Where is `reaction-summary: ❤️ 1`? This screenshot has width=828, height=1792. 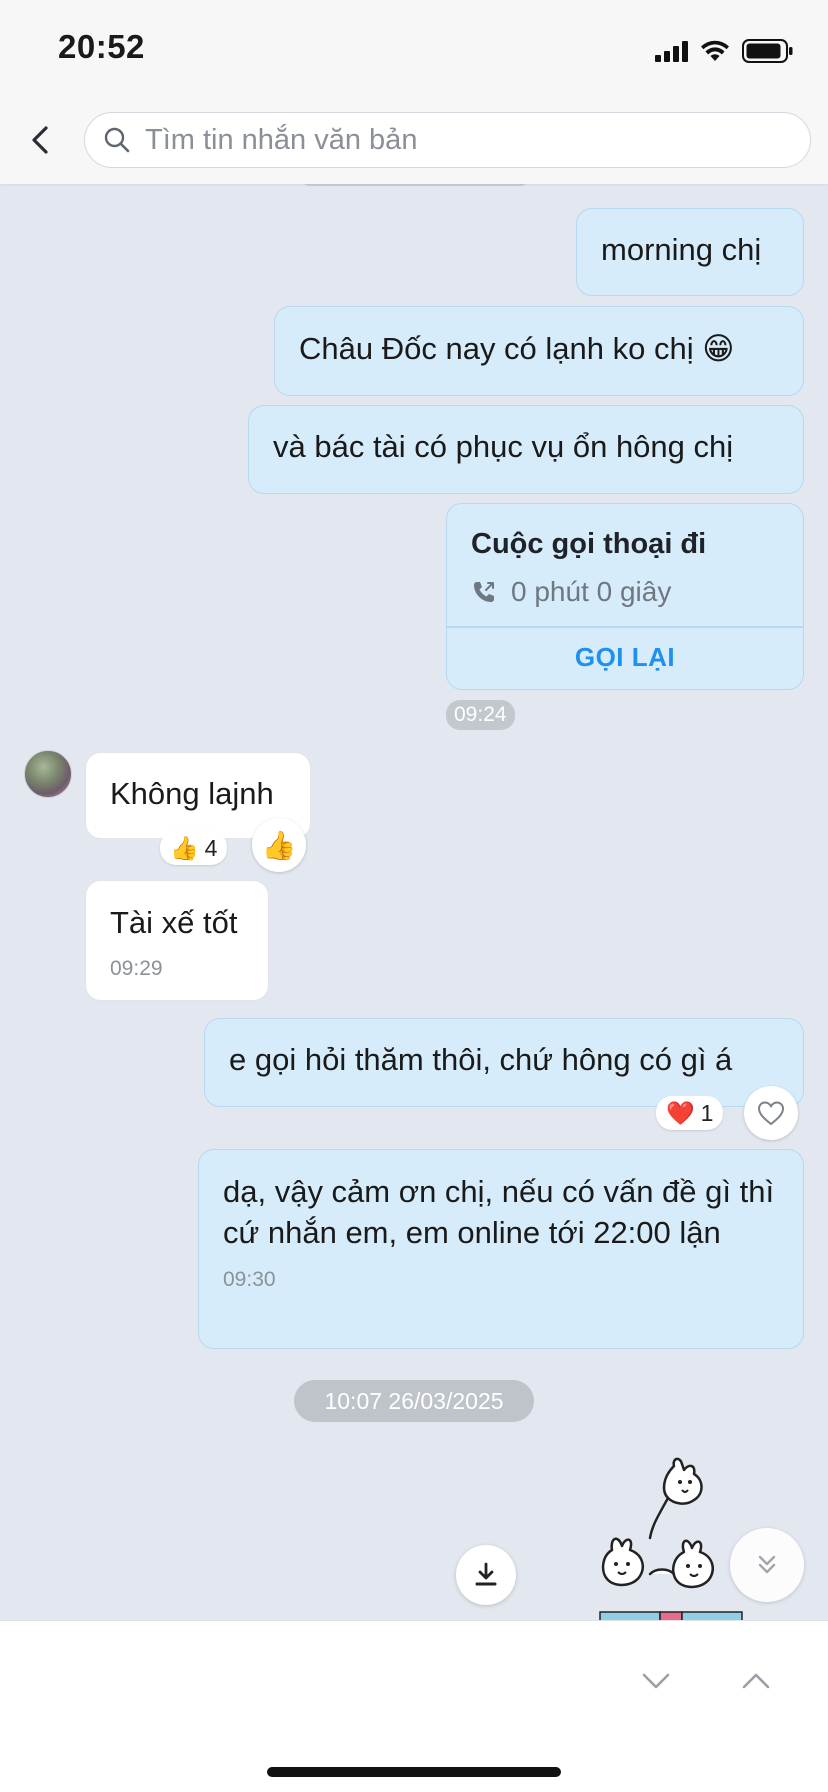 reaction-summary: ❤️ 1 is located at coordinates (690, 1113).